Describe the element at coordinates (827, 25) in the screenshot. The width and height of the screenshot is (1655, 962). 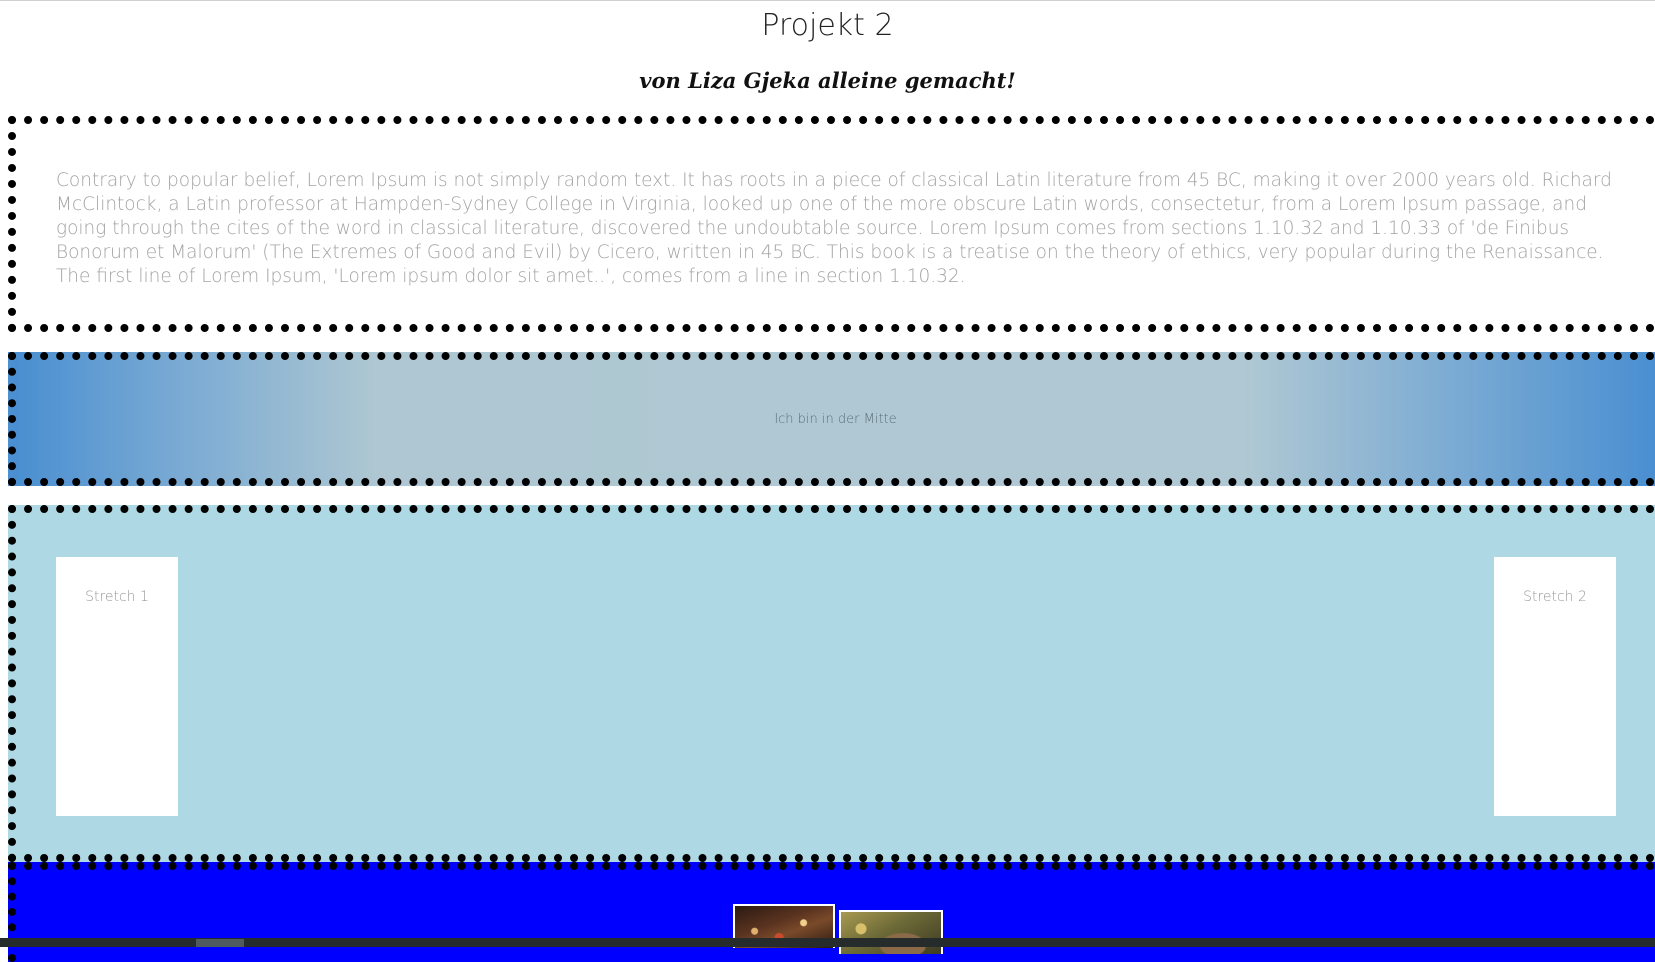
I see `page-title: Projekt 2` at that location.